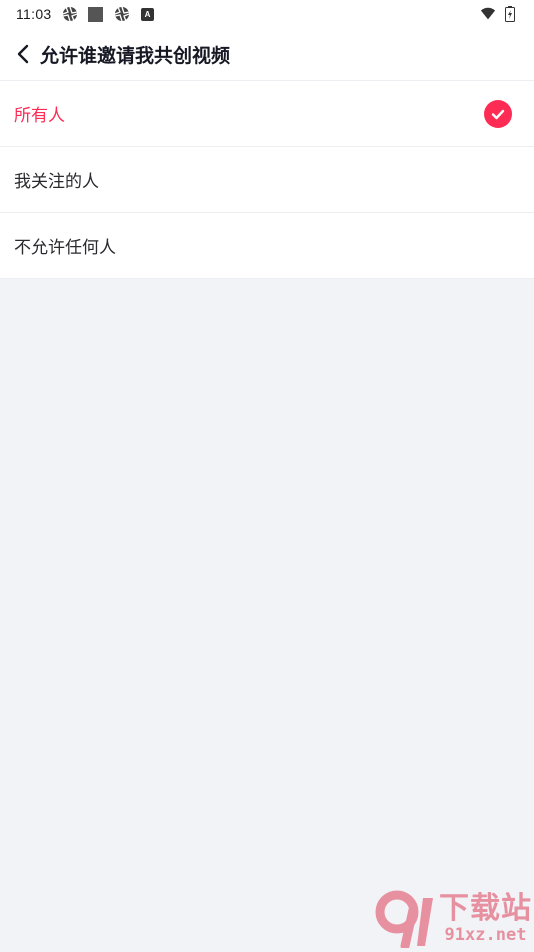 The width and height of the screenshot is (534, 952). What do you see at coordinates (39, 116) in the screenshot?
I see `option-label: 所有人` at bounding box center [39, 116].